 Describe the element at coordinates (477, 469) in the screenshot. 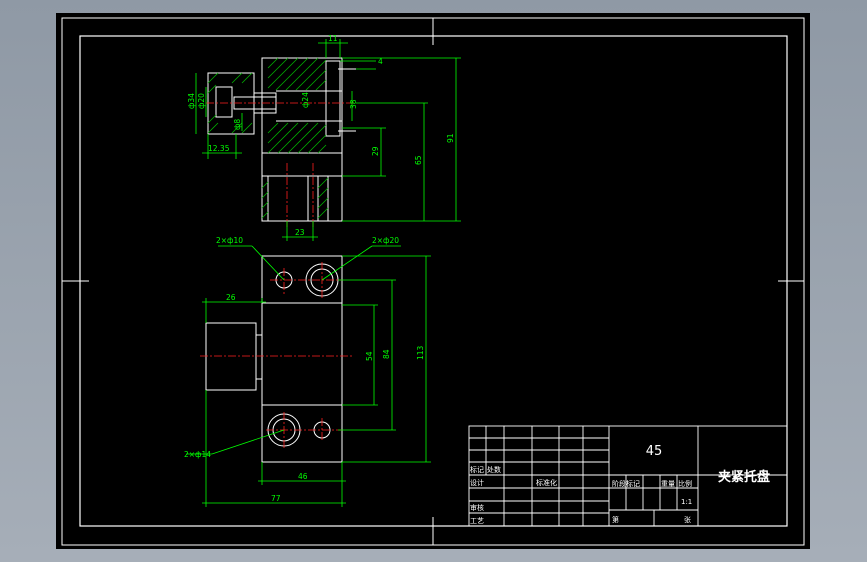

I see `tb-label-mark: 标记` at that location.